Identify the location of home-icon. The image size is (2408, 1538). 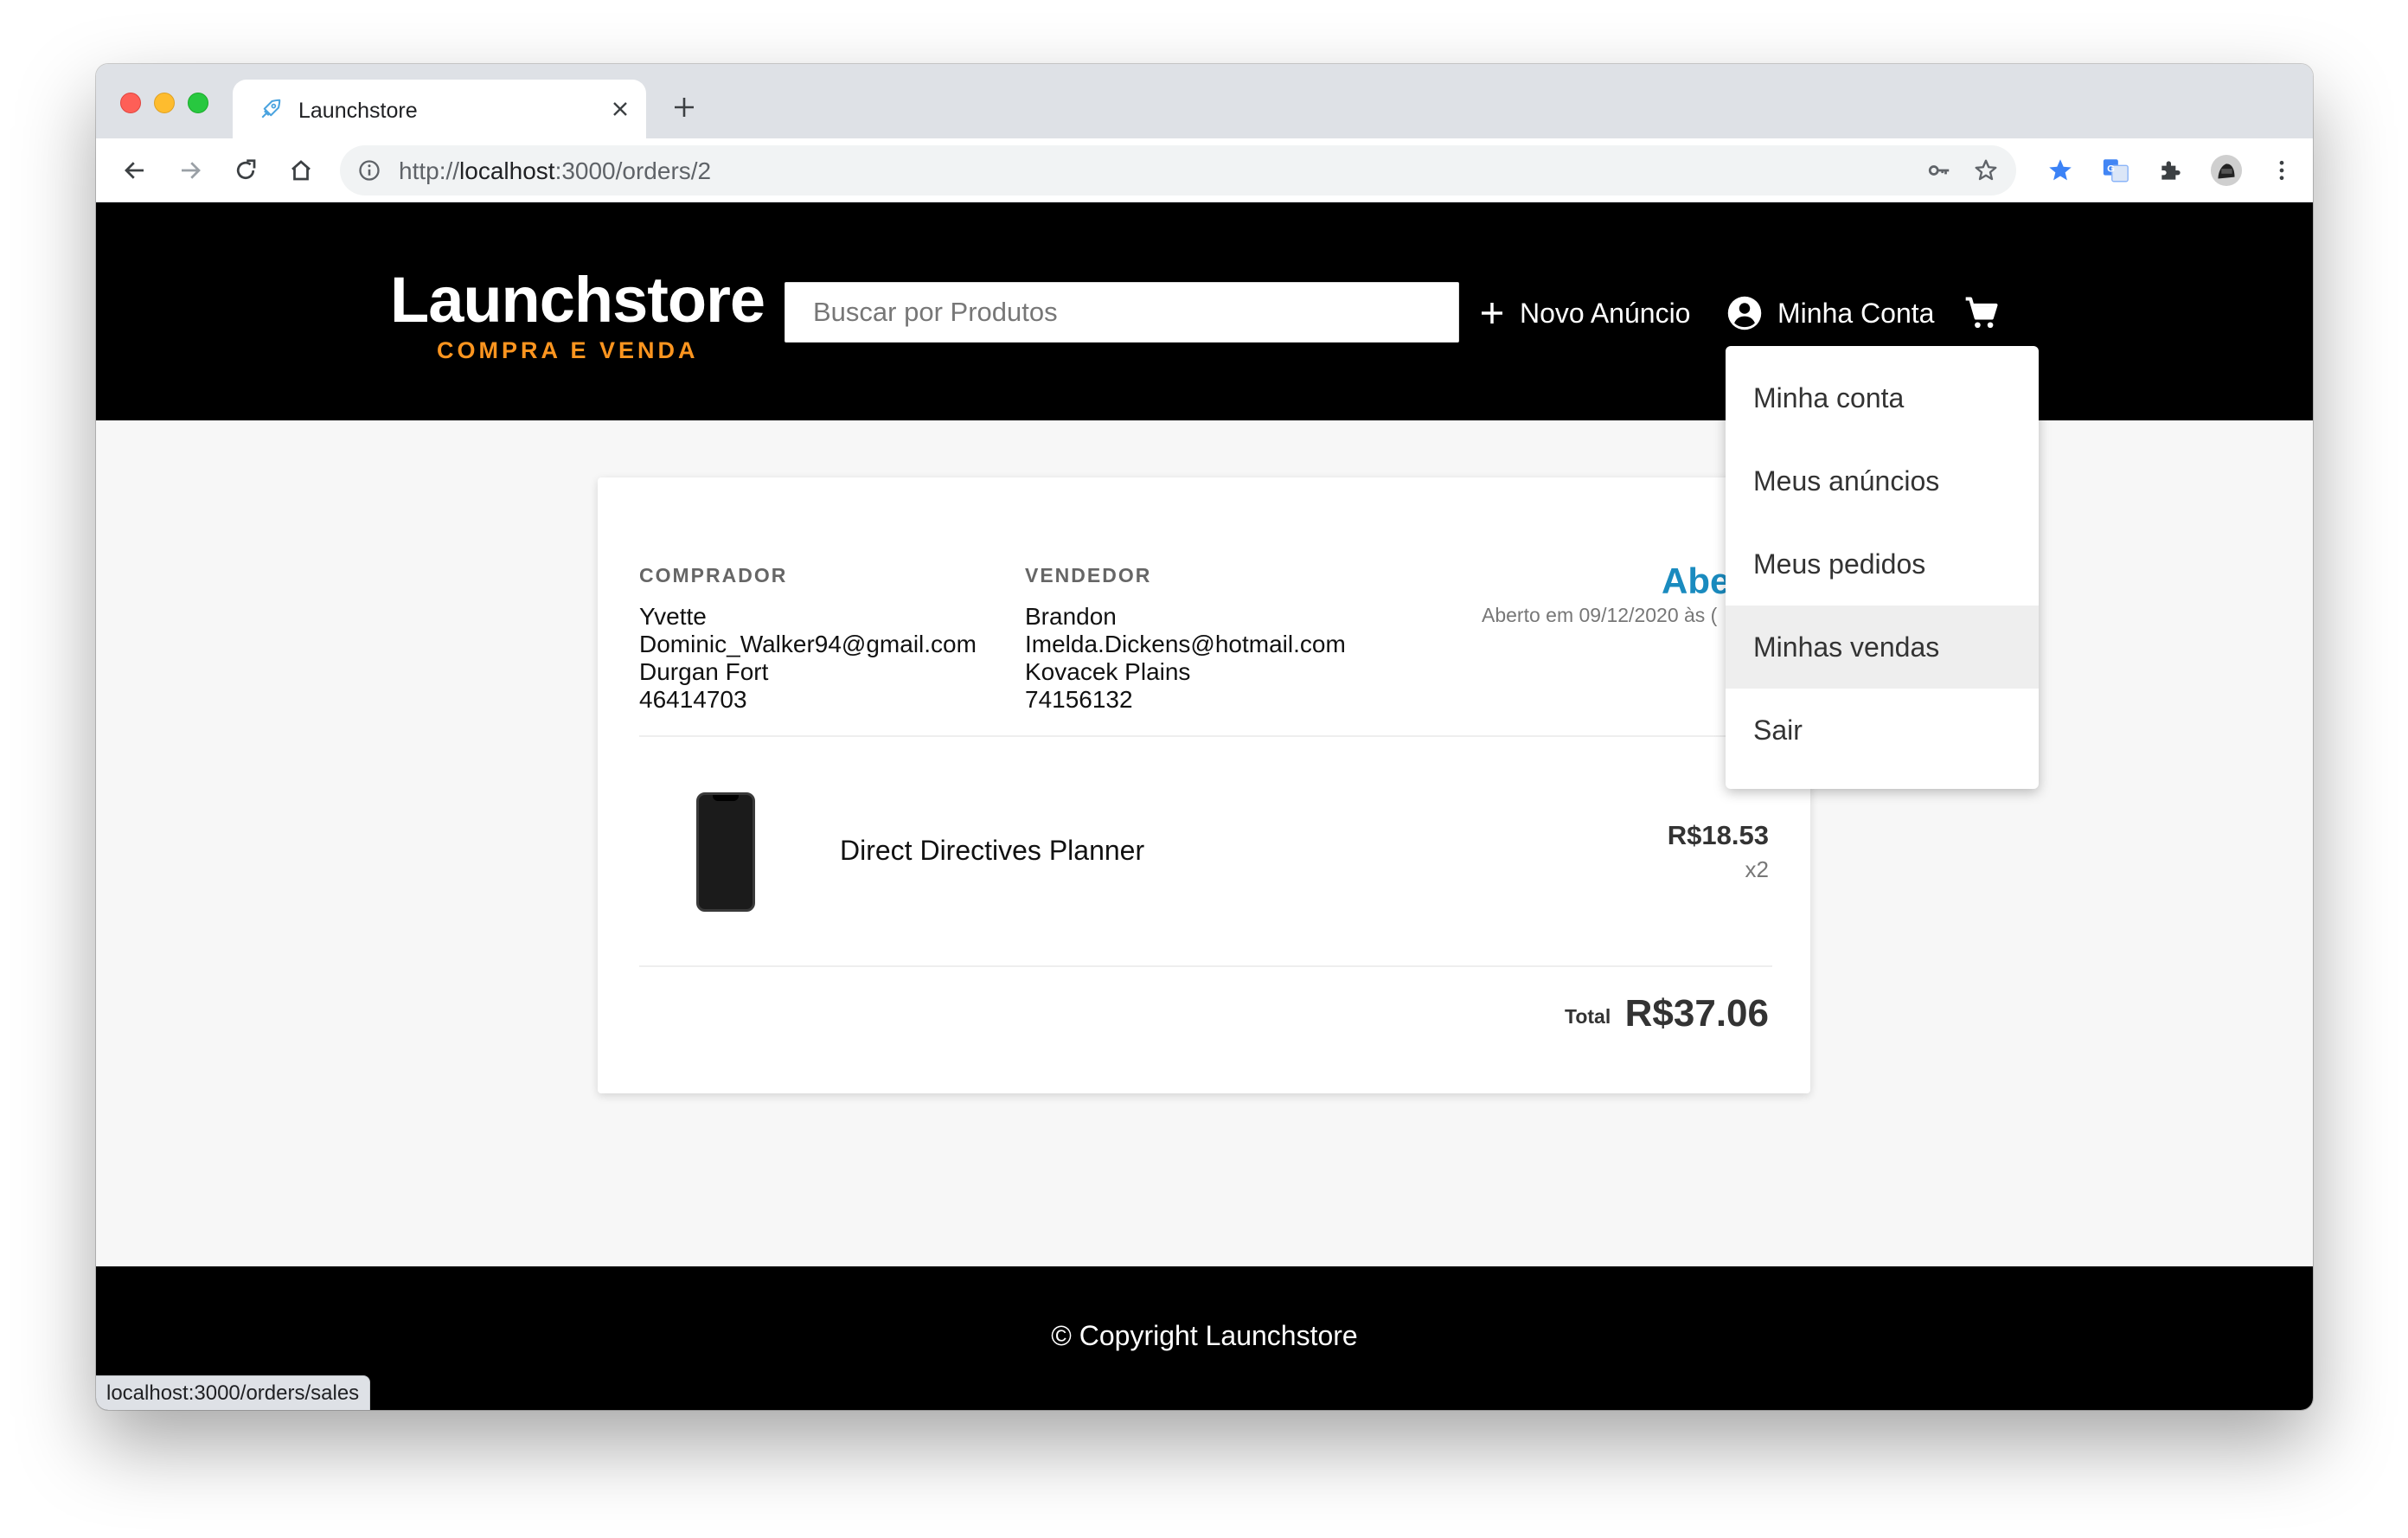
(301, 170).